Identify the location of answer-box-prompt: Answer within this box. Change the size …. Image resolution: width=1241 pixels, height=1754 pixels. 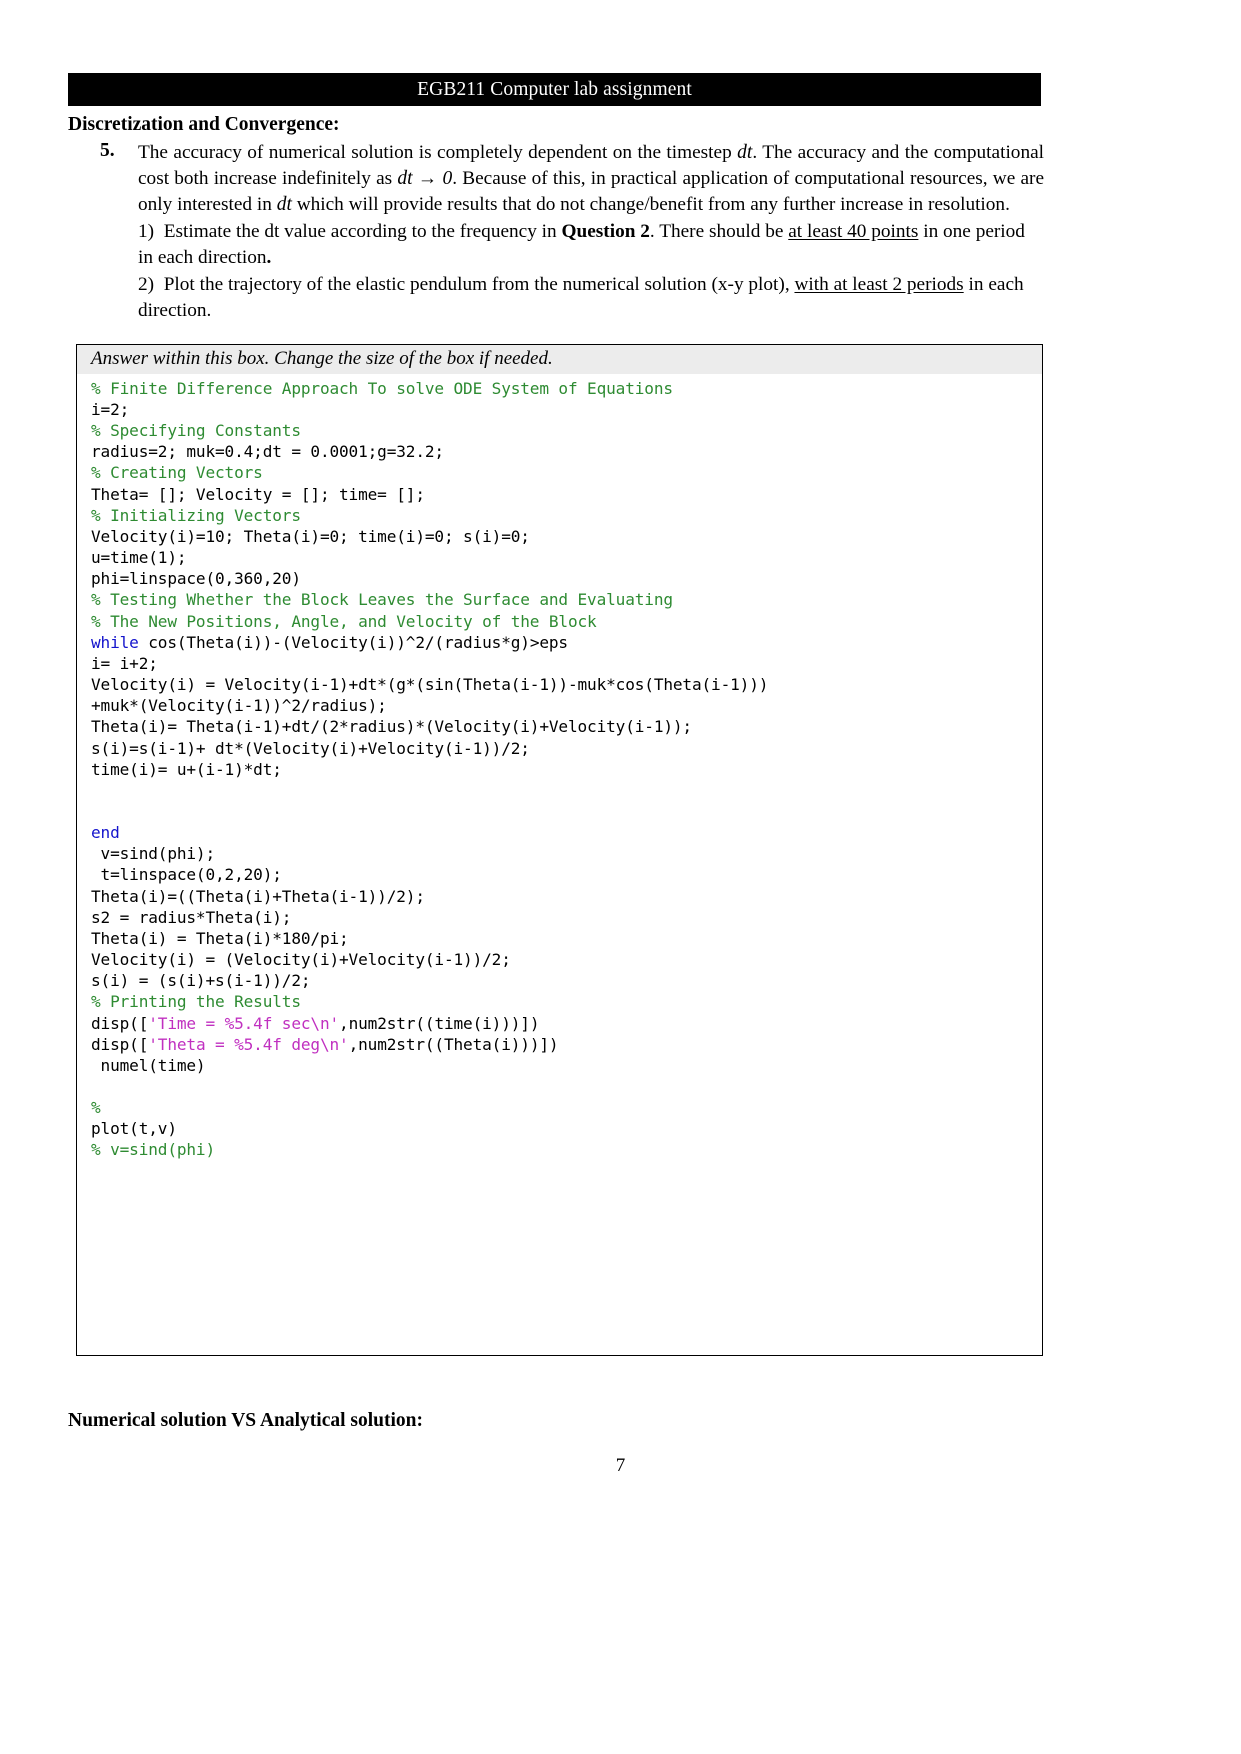
(559, 359).